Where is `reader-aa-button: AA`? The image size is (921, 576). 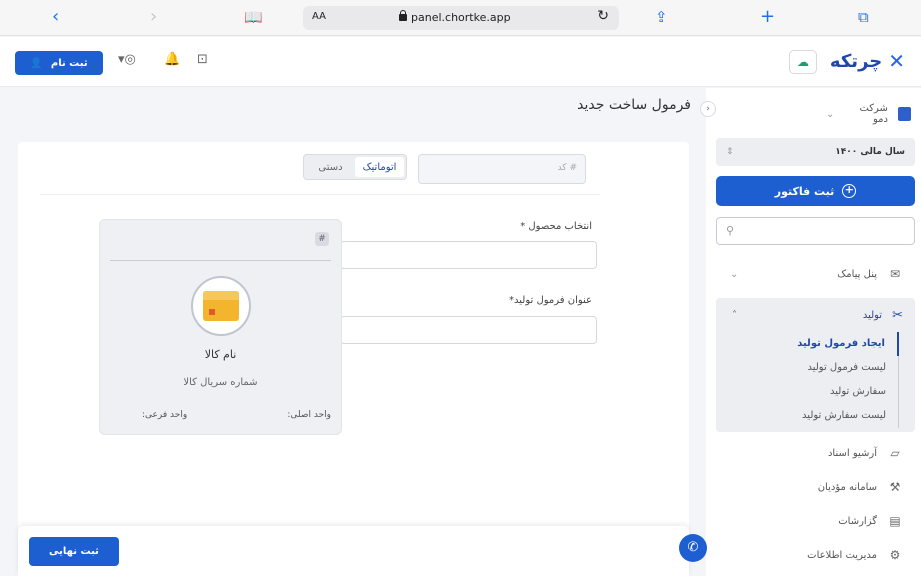 reader-aa-button: AA is located at coordinates (319, 16).